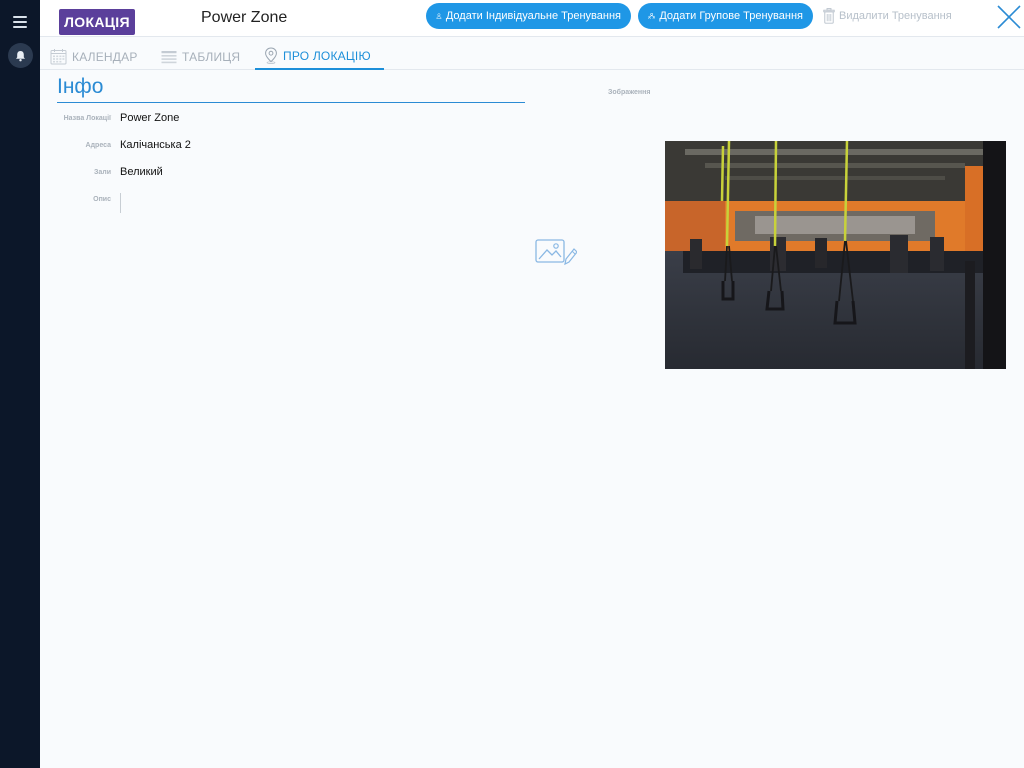 This screenshot has width=1024, height=768. Describe the element at coordinates (20, 384) in the screenshot. I see `sidebar` at that location.